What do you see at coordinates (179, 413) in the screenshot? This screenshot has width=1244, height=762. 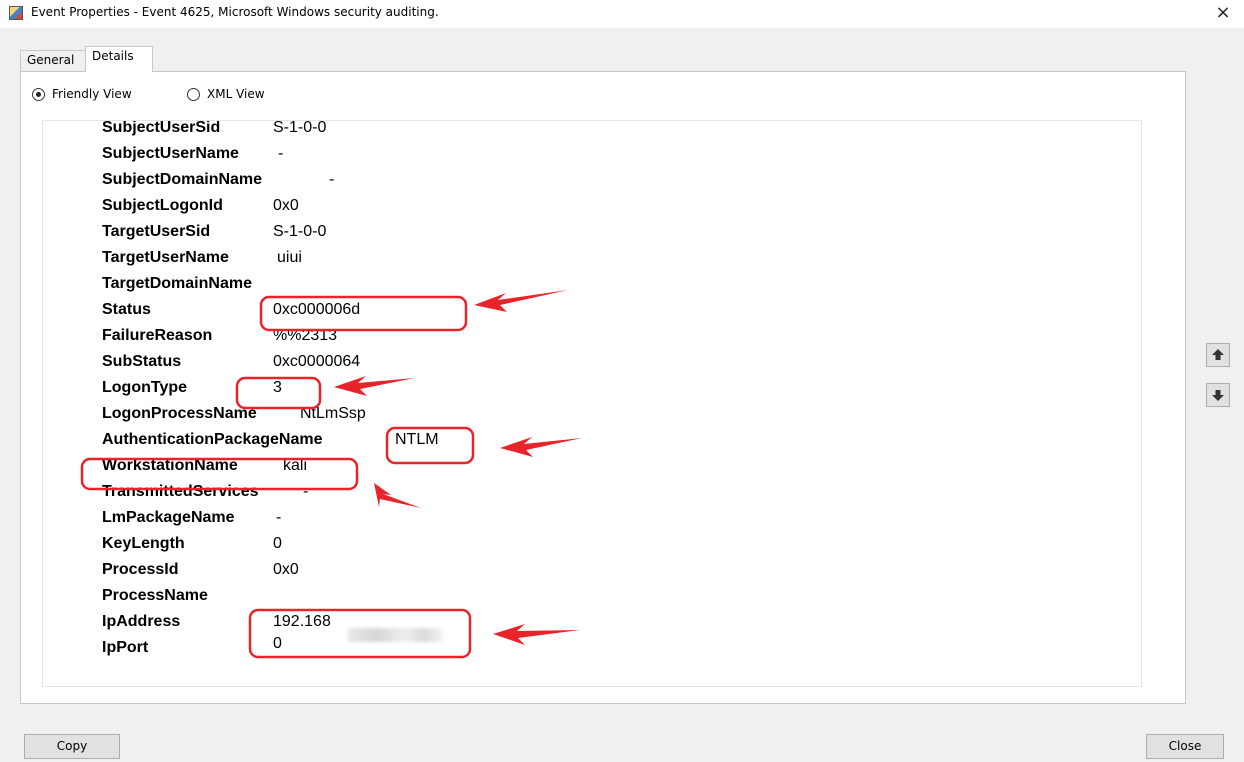 I see `detail-name: LogonProcessName` at bounding box center [179, 413].